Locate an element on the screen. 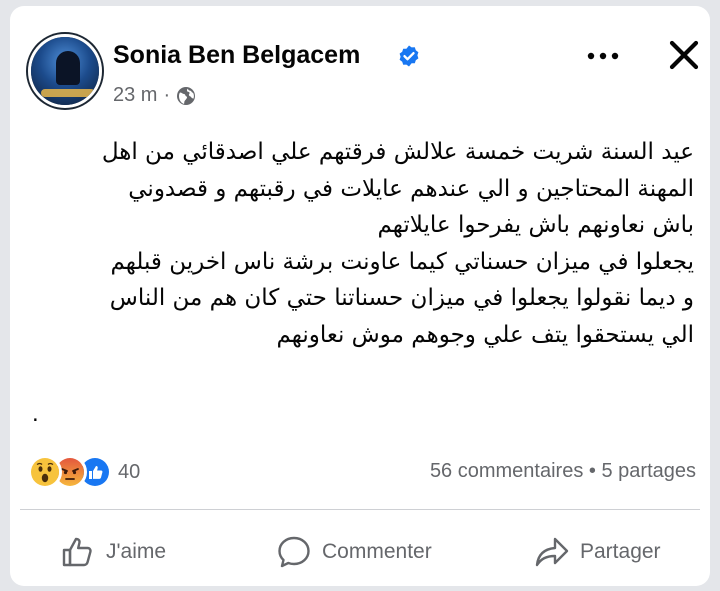 This screenshot has height=591, width=720. post-text-line: باش نعاونهم باش يفرحوا عايلاتهم is located at coordinates (535, 225).